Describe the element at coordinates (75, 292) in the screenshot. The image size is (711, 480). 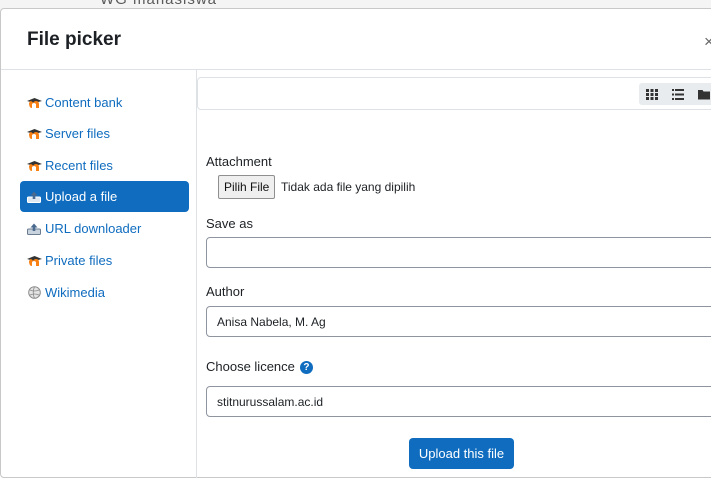
I see `sidebar-item-label: Wikimedia` at that location.